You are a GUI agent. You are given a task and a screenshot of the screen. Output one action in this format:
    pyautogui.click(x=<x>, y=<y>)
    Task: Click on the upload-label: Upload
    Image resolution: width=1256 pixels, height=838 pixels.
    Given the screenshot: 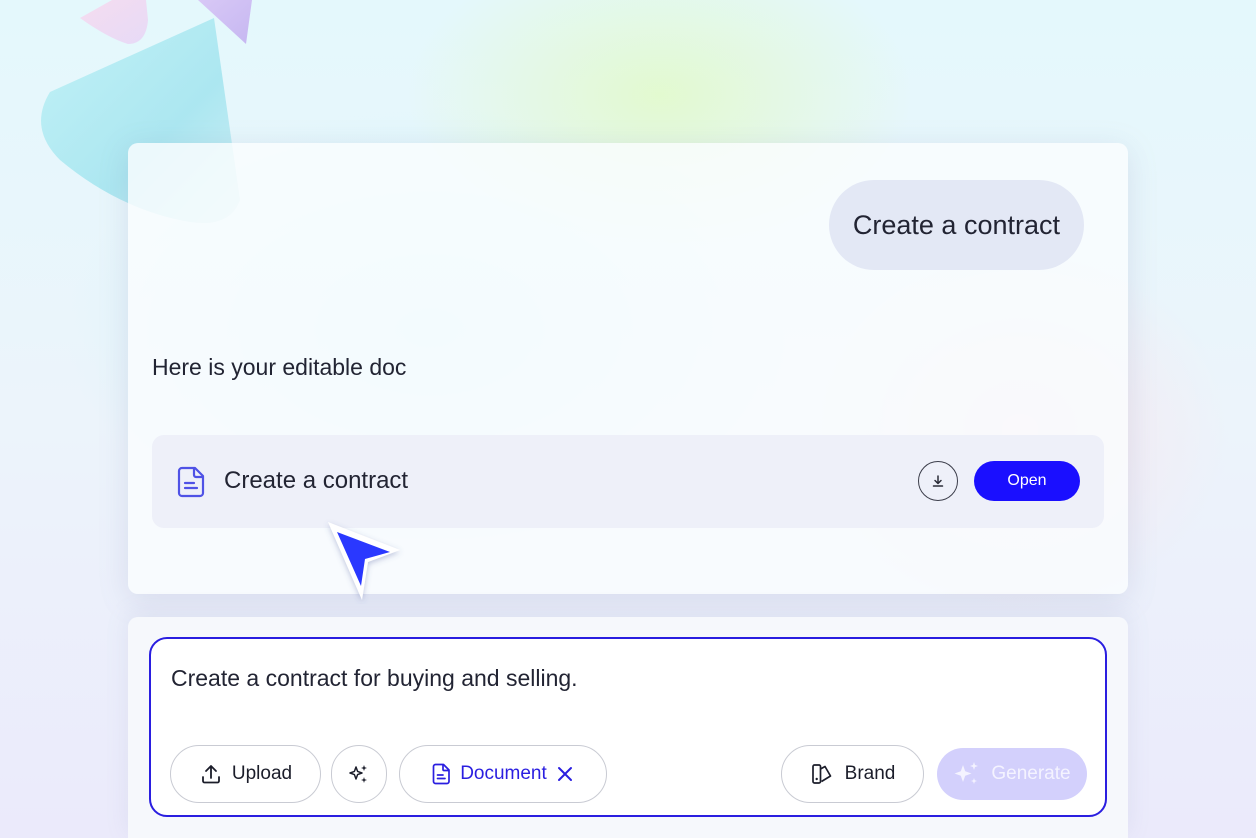 What is the action you would take?
    pyautogui.click(x=262, y=773)
    